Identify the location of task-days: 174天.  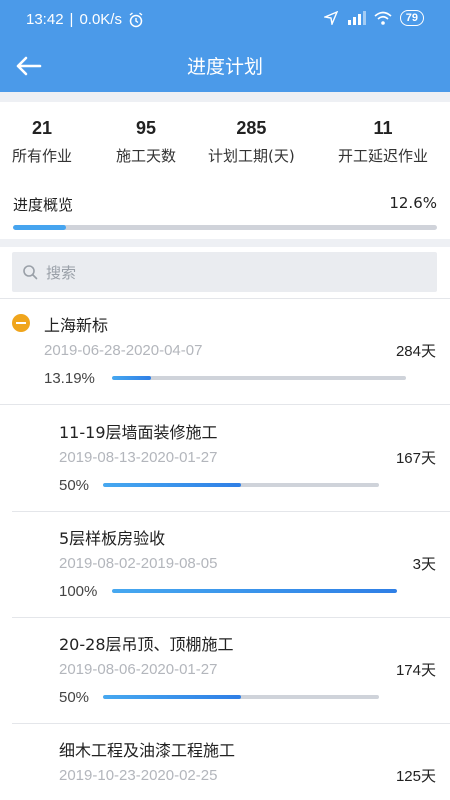
(415, 670).